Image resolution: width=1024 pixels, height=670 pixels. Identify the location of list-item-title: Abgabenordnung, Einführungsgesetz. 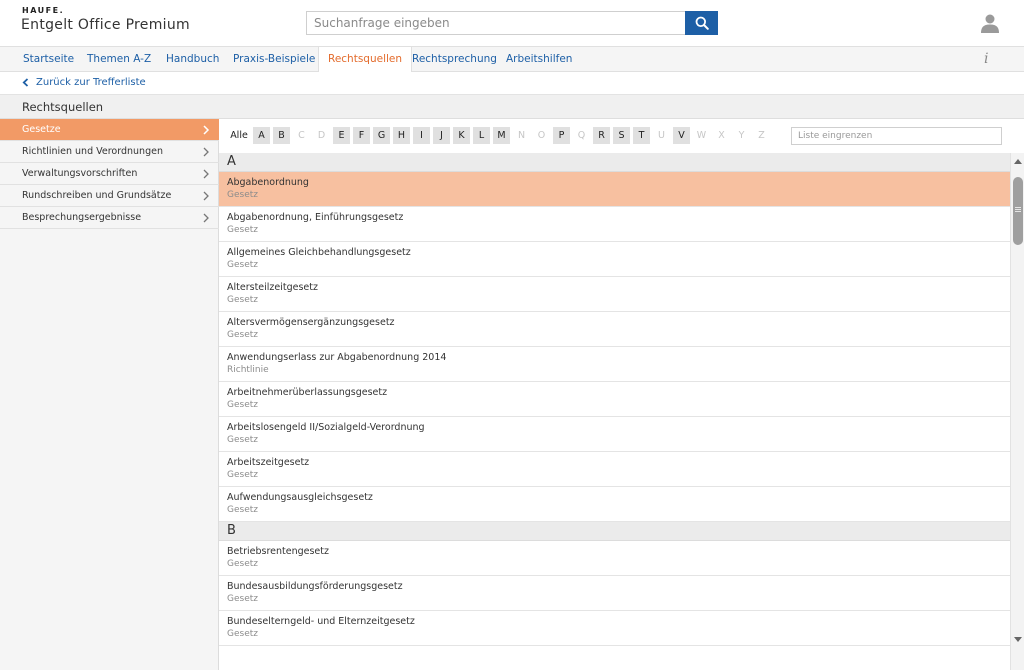
(315, 217).